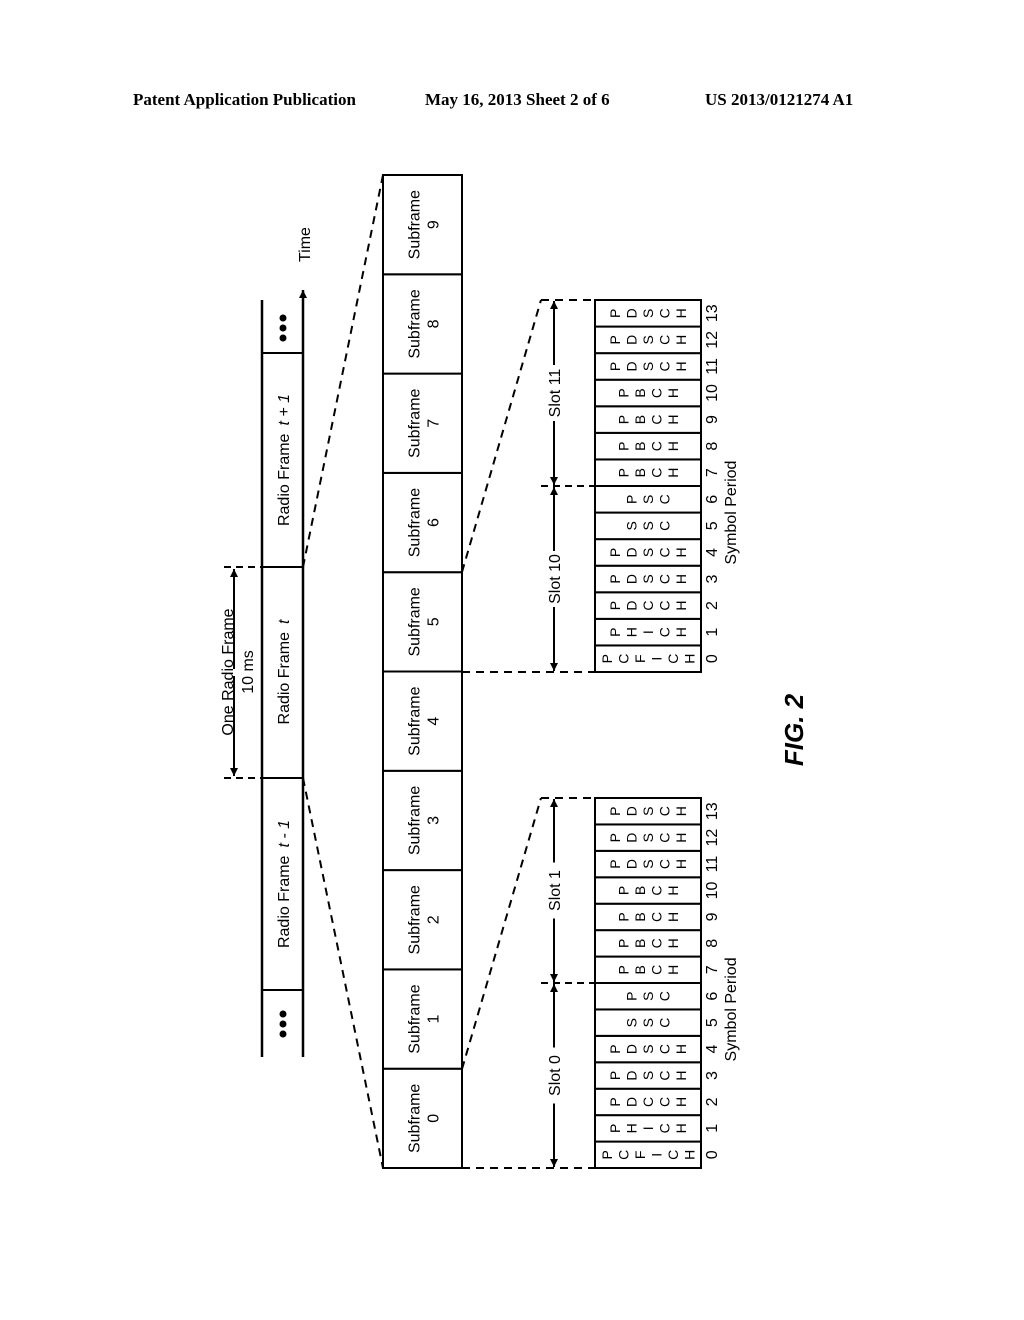  I want to click on symbol-cell-7: PBCH 7, so click(657, 969).